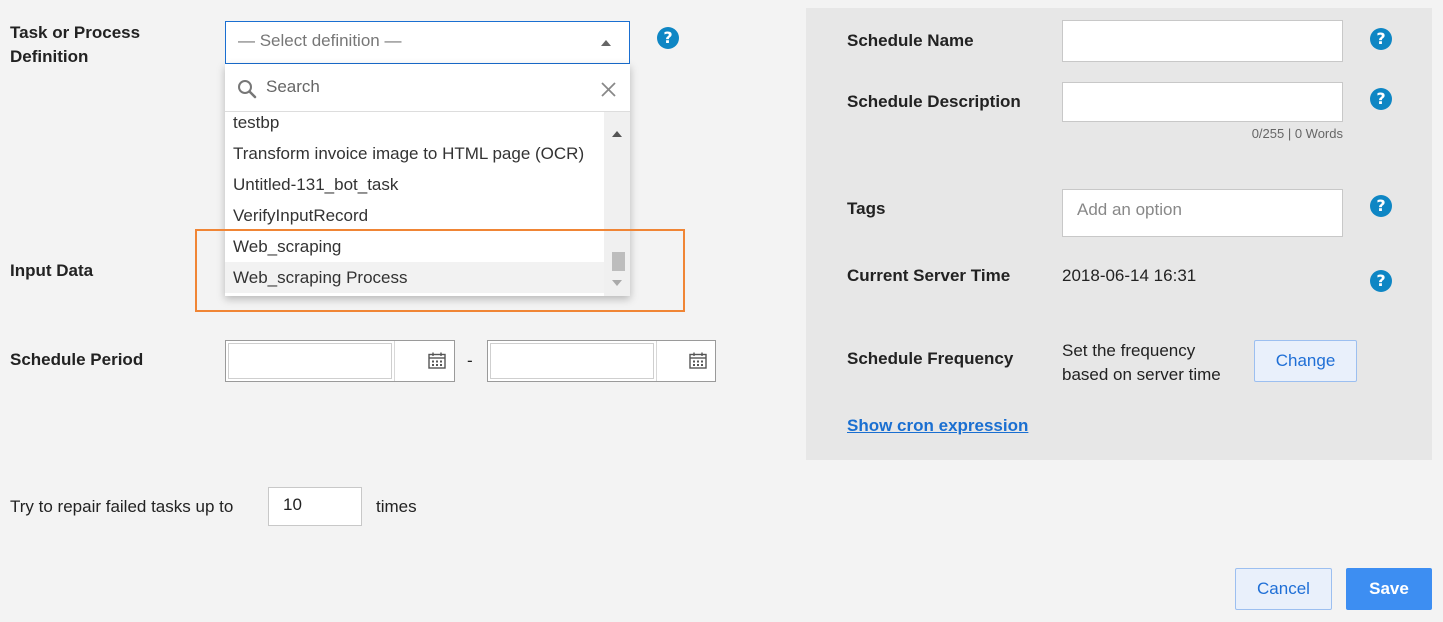  Describe the element at coordinates (415, 125) in the screenshot. I see `list-item: testbp` at that location.